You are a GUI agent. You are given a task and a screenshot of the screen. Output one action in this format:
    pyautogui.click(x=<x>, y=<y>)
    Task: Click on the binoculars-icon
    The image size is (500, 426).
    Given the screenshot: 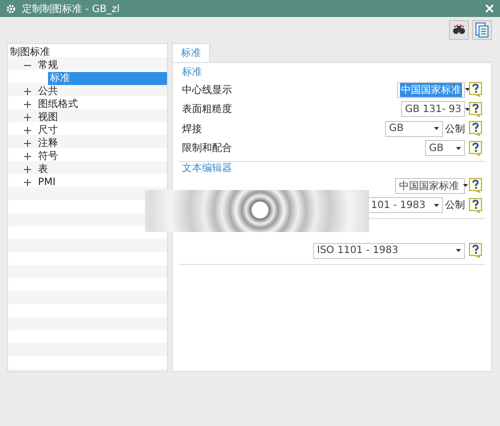 What is the action you would take?
    pyautogui.click(x=459, y=30)
    